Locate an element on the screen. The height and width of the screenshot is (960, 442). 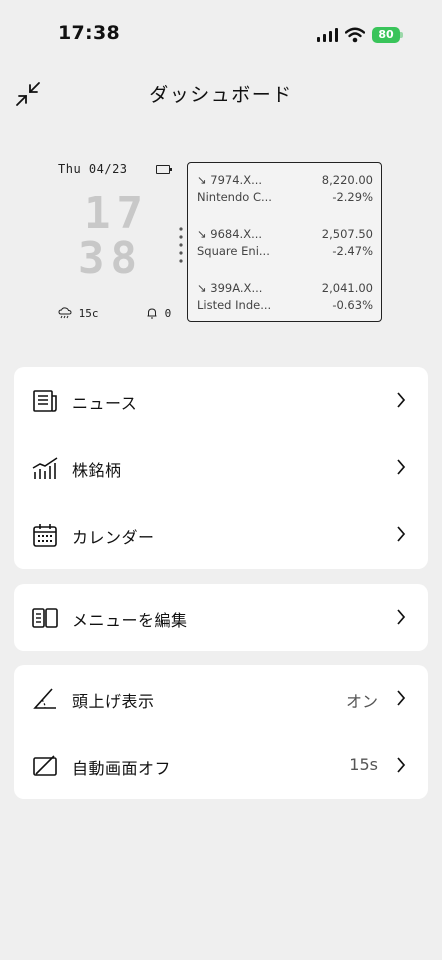
bell-icon is located at coordinates (152, 313).